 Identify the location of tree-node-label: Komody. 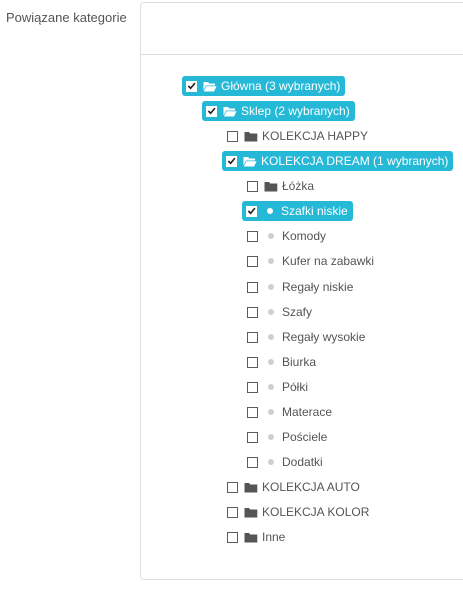
(304, 236).